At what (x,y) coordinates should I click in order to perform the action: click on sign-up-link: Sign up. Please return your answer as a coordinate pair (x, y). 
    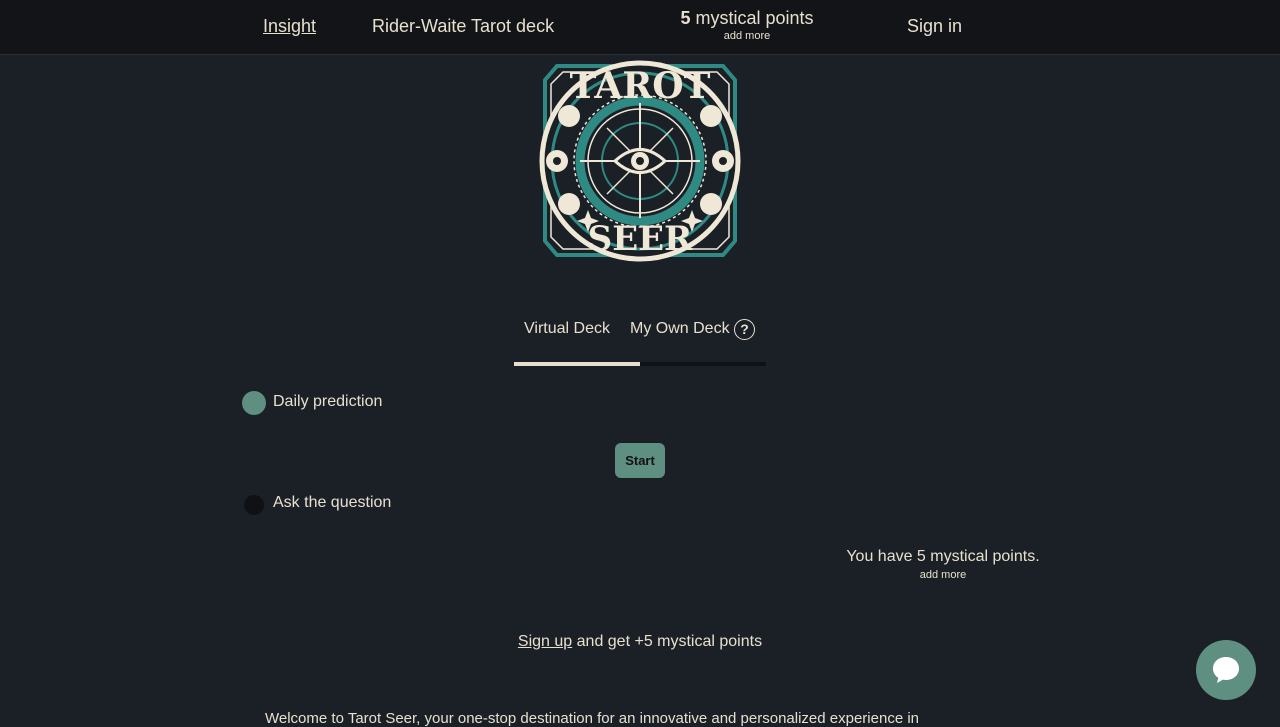
    Looking at the image, I should click on (545, 641).